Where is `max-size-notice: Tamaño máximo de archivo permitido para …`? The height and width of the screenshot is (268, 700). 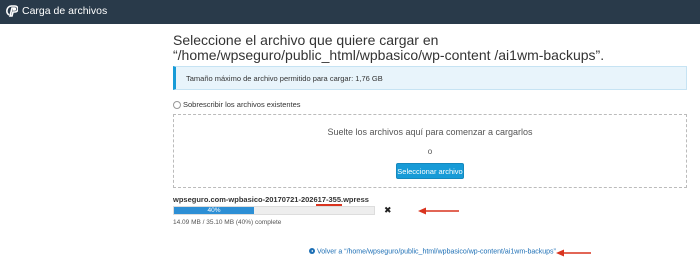
max-size-notice: Tamaño máximo de archivo permitido para … is located at coordinates (284, 78).